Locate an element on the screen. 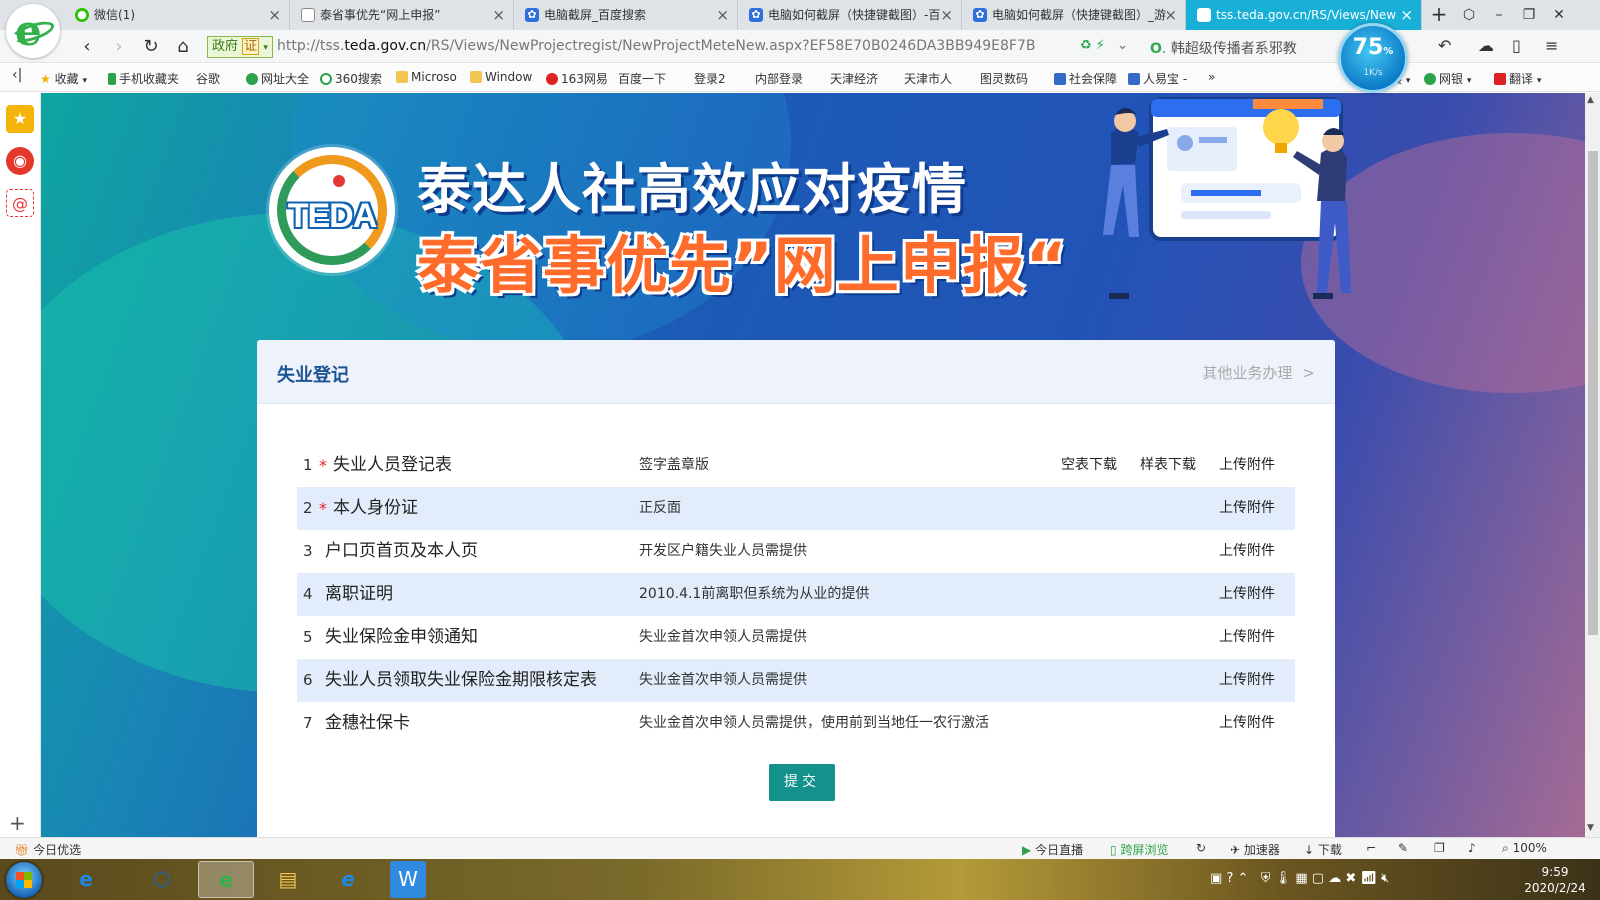 The image size is (1600, 900). bookmark-tianjin-economy: 天津经济 is located at coordinates (856, 122).